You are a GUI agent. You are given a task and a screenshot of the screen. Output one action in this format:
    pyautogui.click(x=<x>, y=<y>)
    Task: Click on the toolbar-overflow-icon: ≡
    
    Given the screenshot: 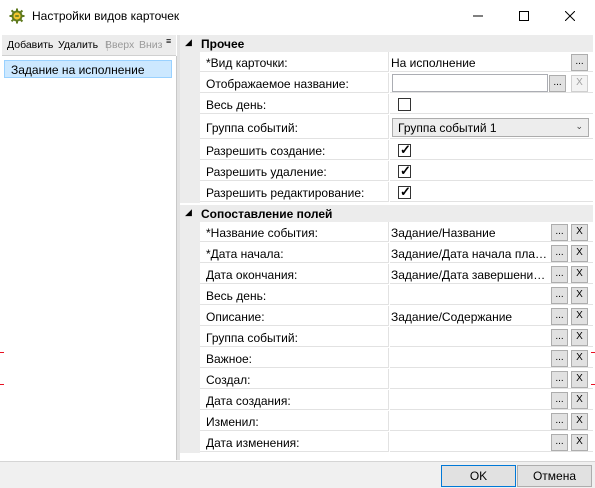 What is the action you would take?
    pyautogui.click(x=168, y=41)
    